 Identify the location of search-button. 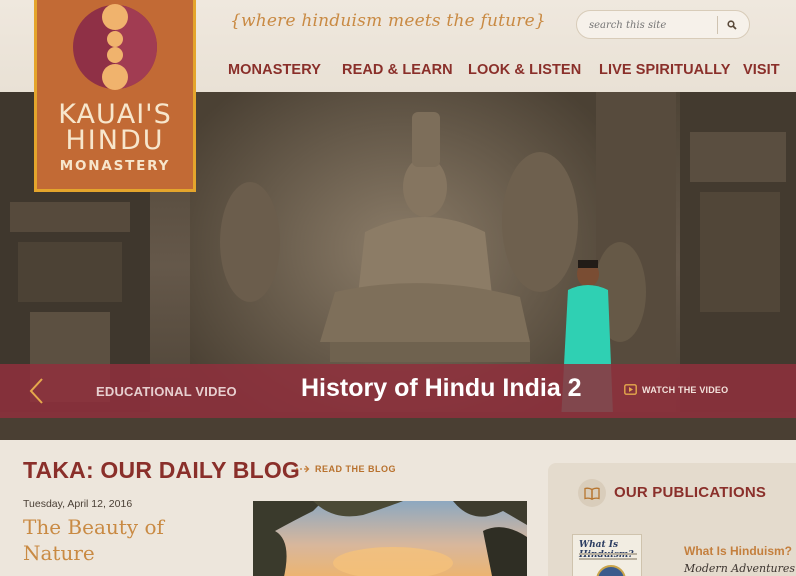
(732, 25).